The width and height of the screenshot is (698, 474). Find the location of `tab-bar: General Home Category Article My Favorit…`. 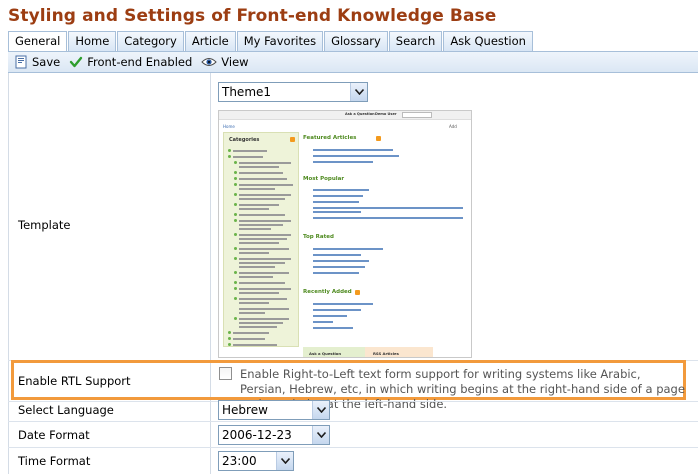

tab-bar: General Home Category Article My Favorit… is located at coordinates (271, 41).